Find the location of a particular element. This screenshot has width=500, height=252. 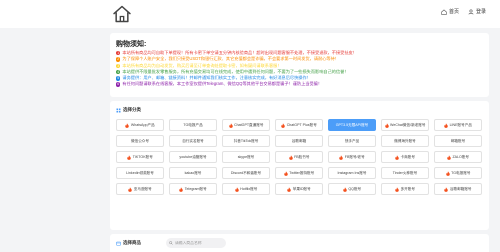

category-chip: GPT3.5无限API账号 is located at coordinates (352, 125).